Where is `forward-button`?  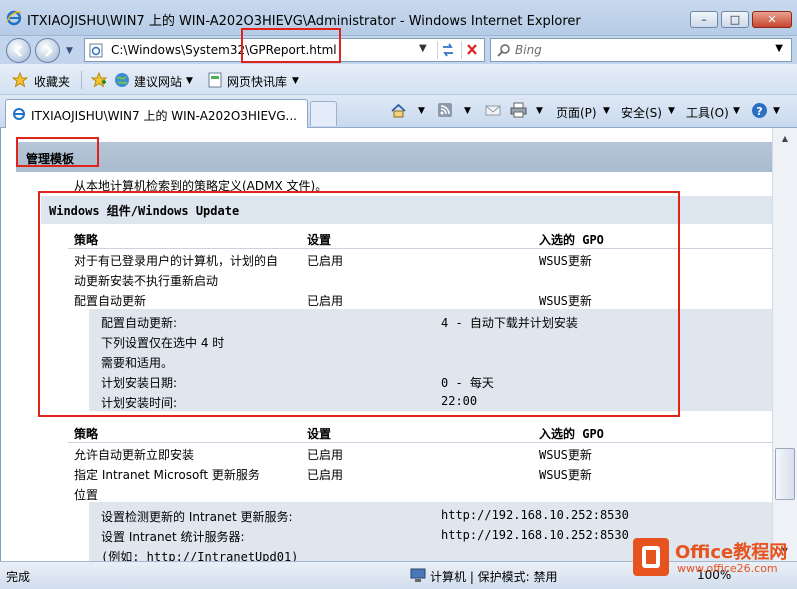
forward-button is located at coordinates (47, 50).